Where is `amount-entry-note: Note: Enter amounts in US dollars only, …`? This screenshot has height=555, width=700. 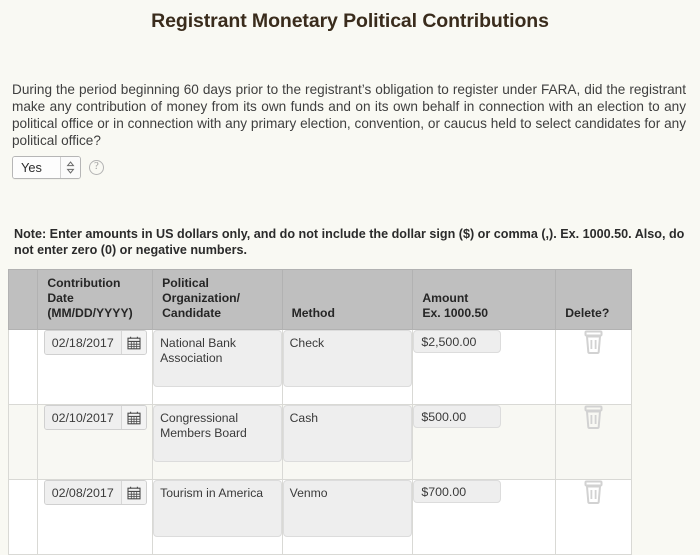 amount-entry-note: Note: Enter amounts in US dollars only, … is located at coordinates (349, 242).